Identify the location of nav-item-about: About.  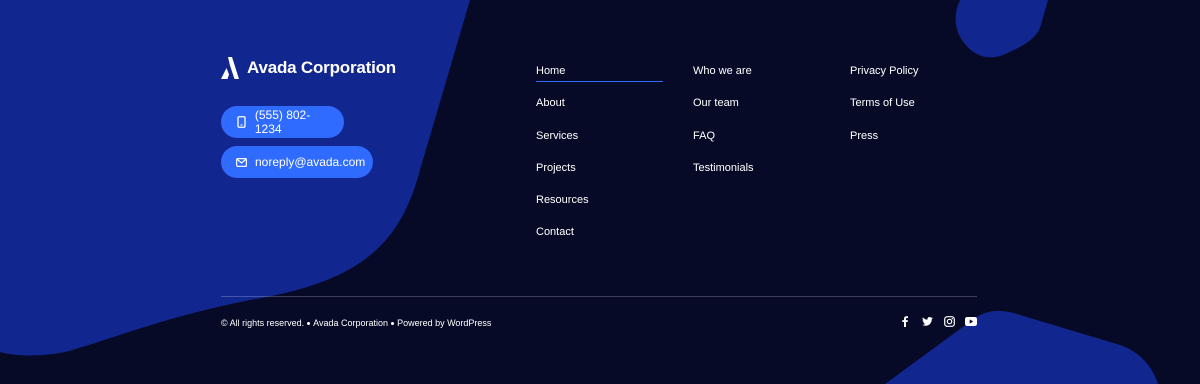
(599, 109).